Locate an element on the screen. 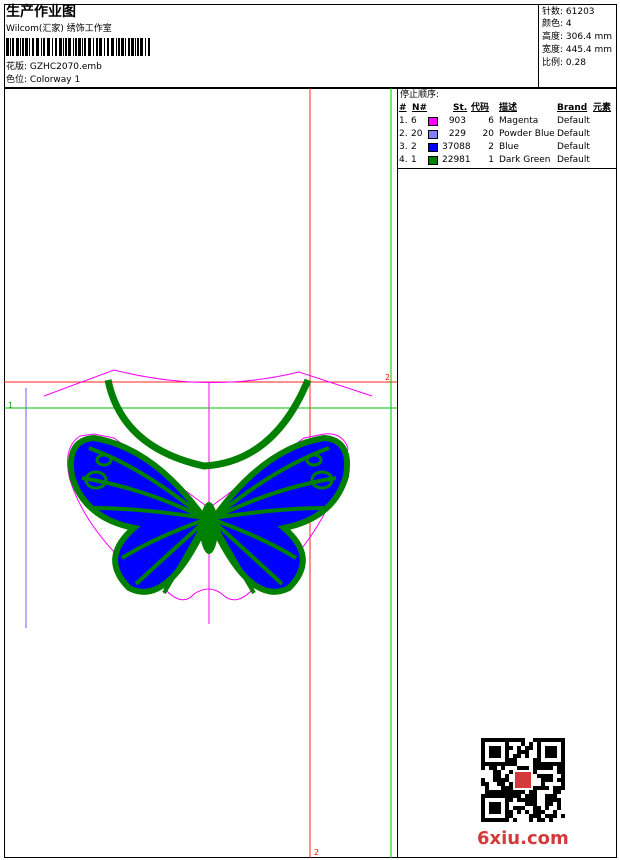  row-desc: Magenta is located at coordinates (519, 121).